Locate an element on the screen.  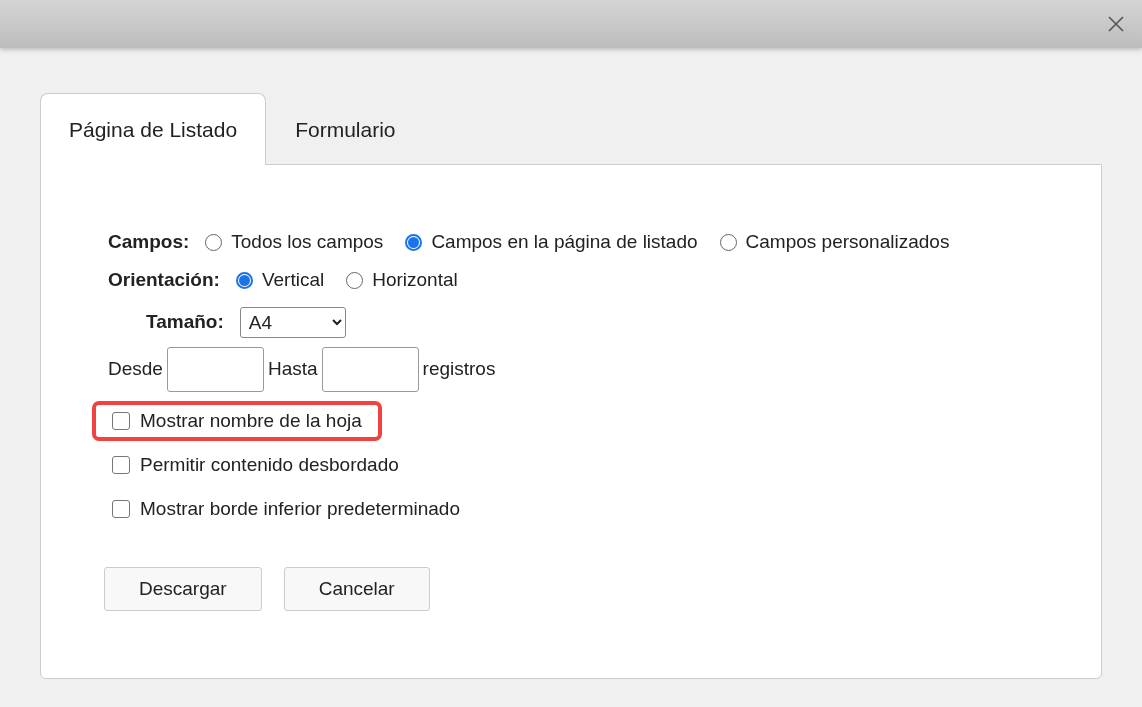
dialog-button: Cancelar is located at coordinates (356, 589).